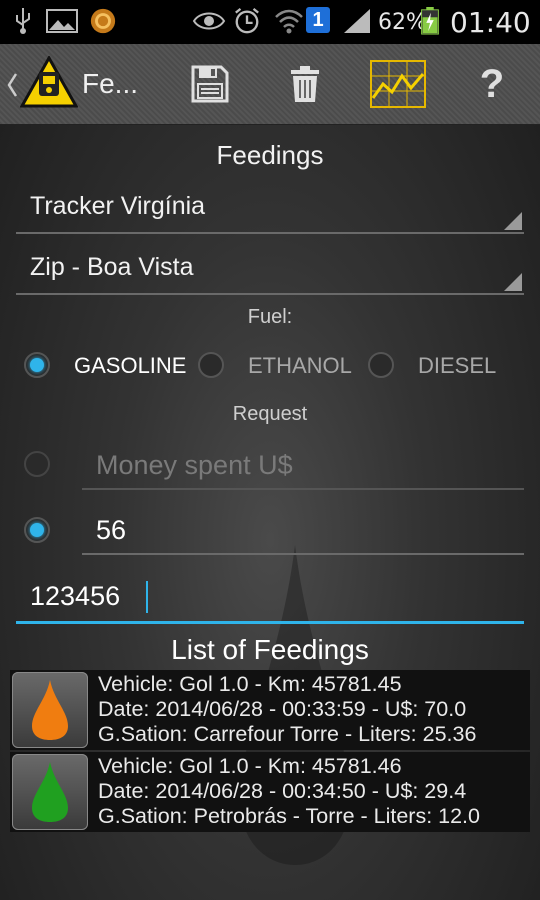 The width and height of the screenshot is (540, 900). I want to click on liters-value: 56, so click(111, 530).